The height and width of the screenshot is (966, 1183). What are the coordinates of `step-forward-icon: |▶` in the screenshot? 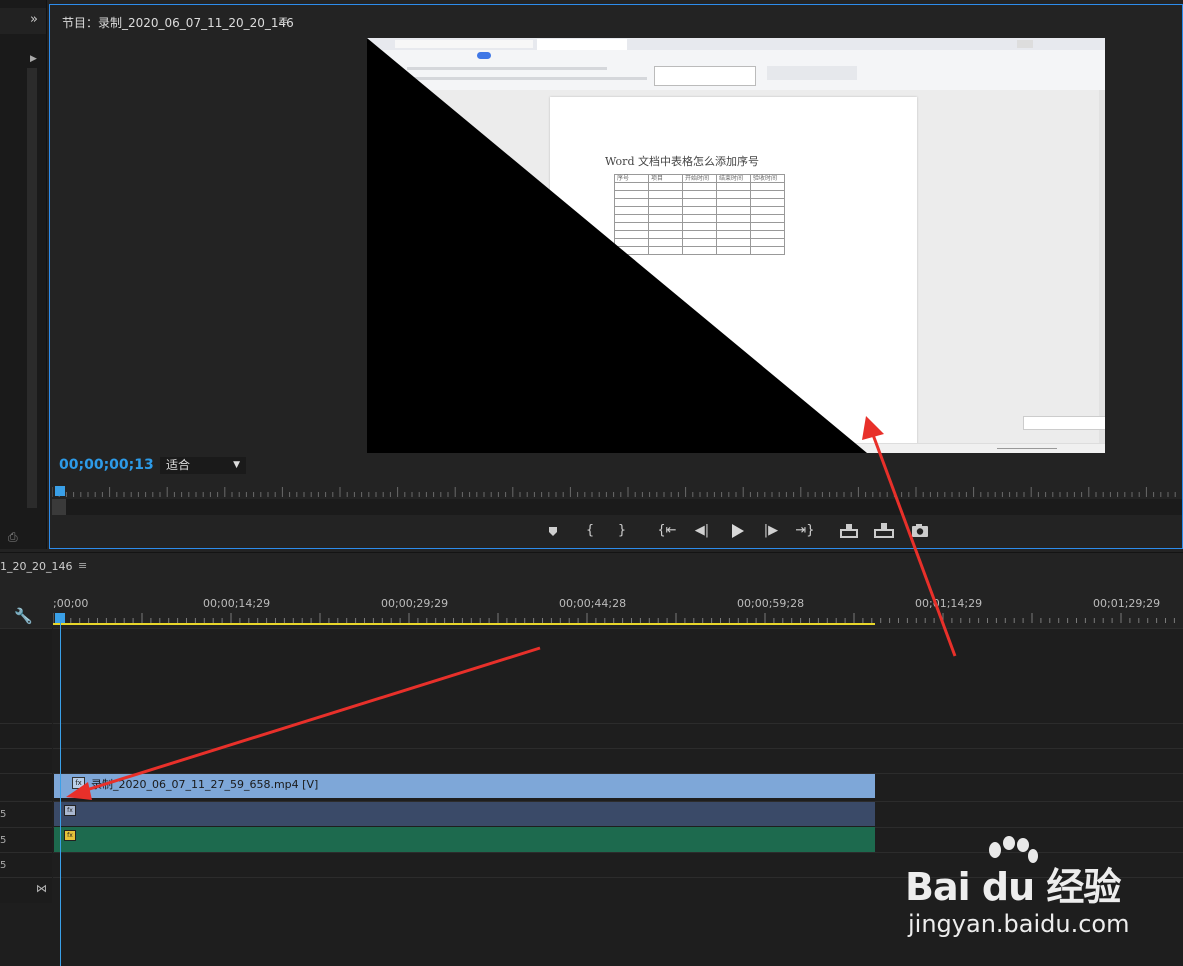 It's located at (771, 531).